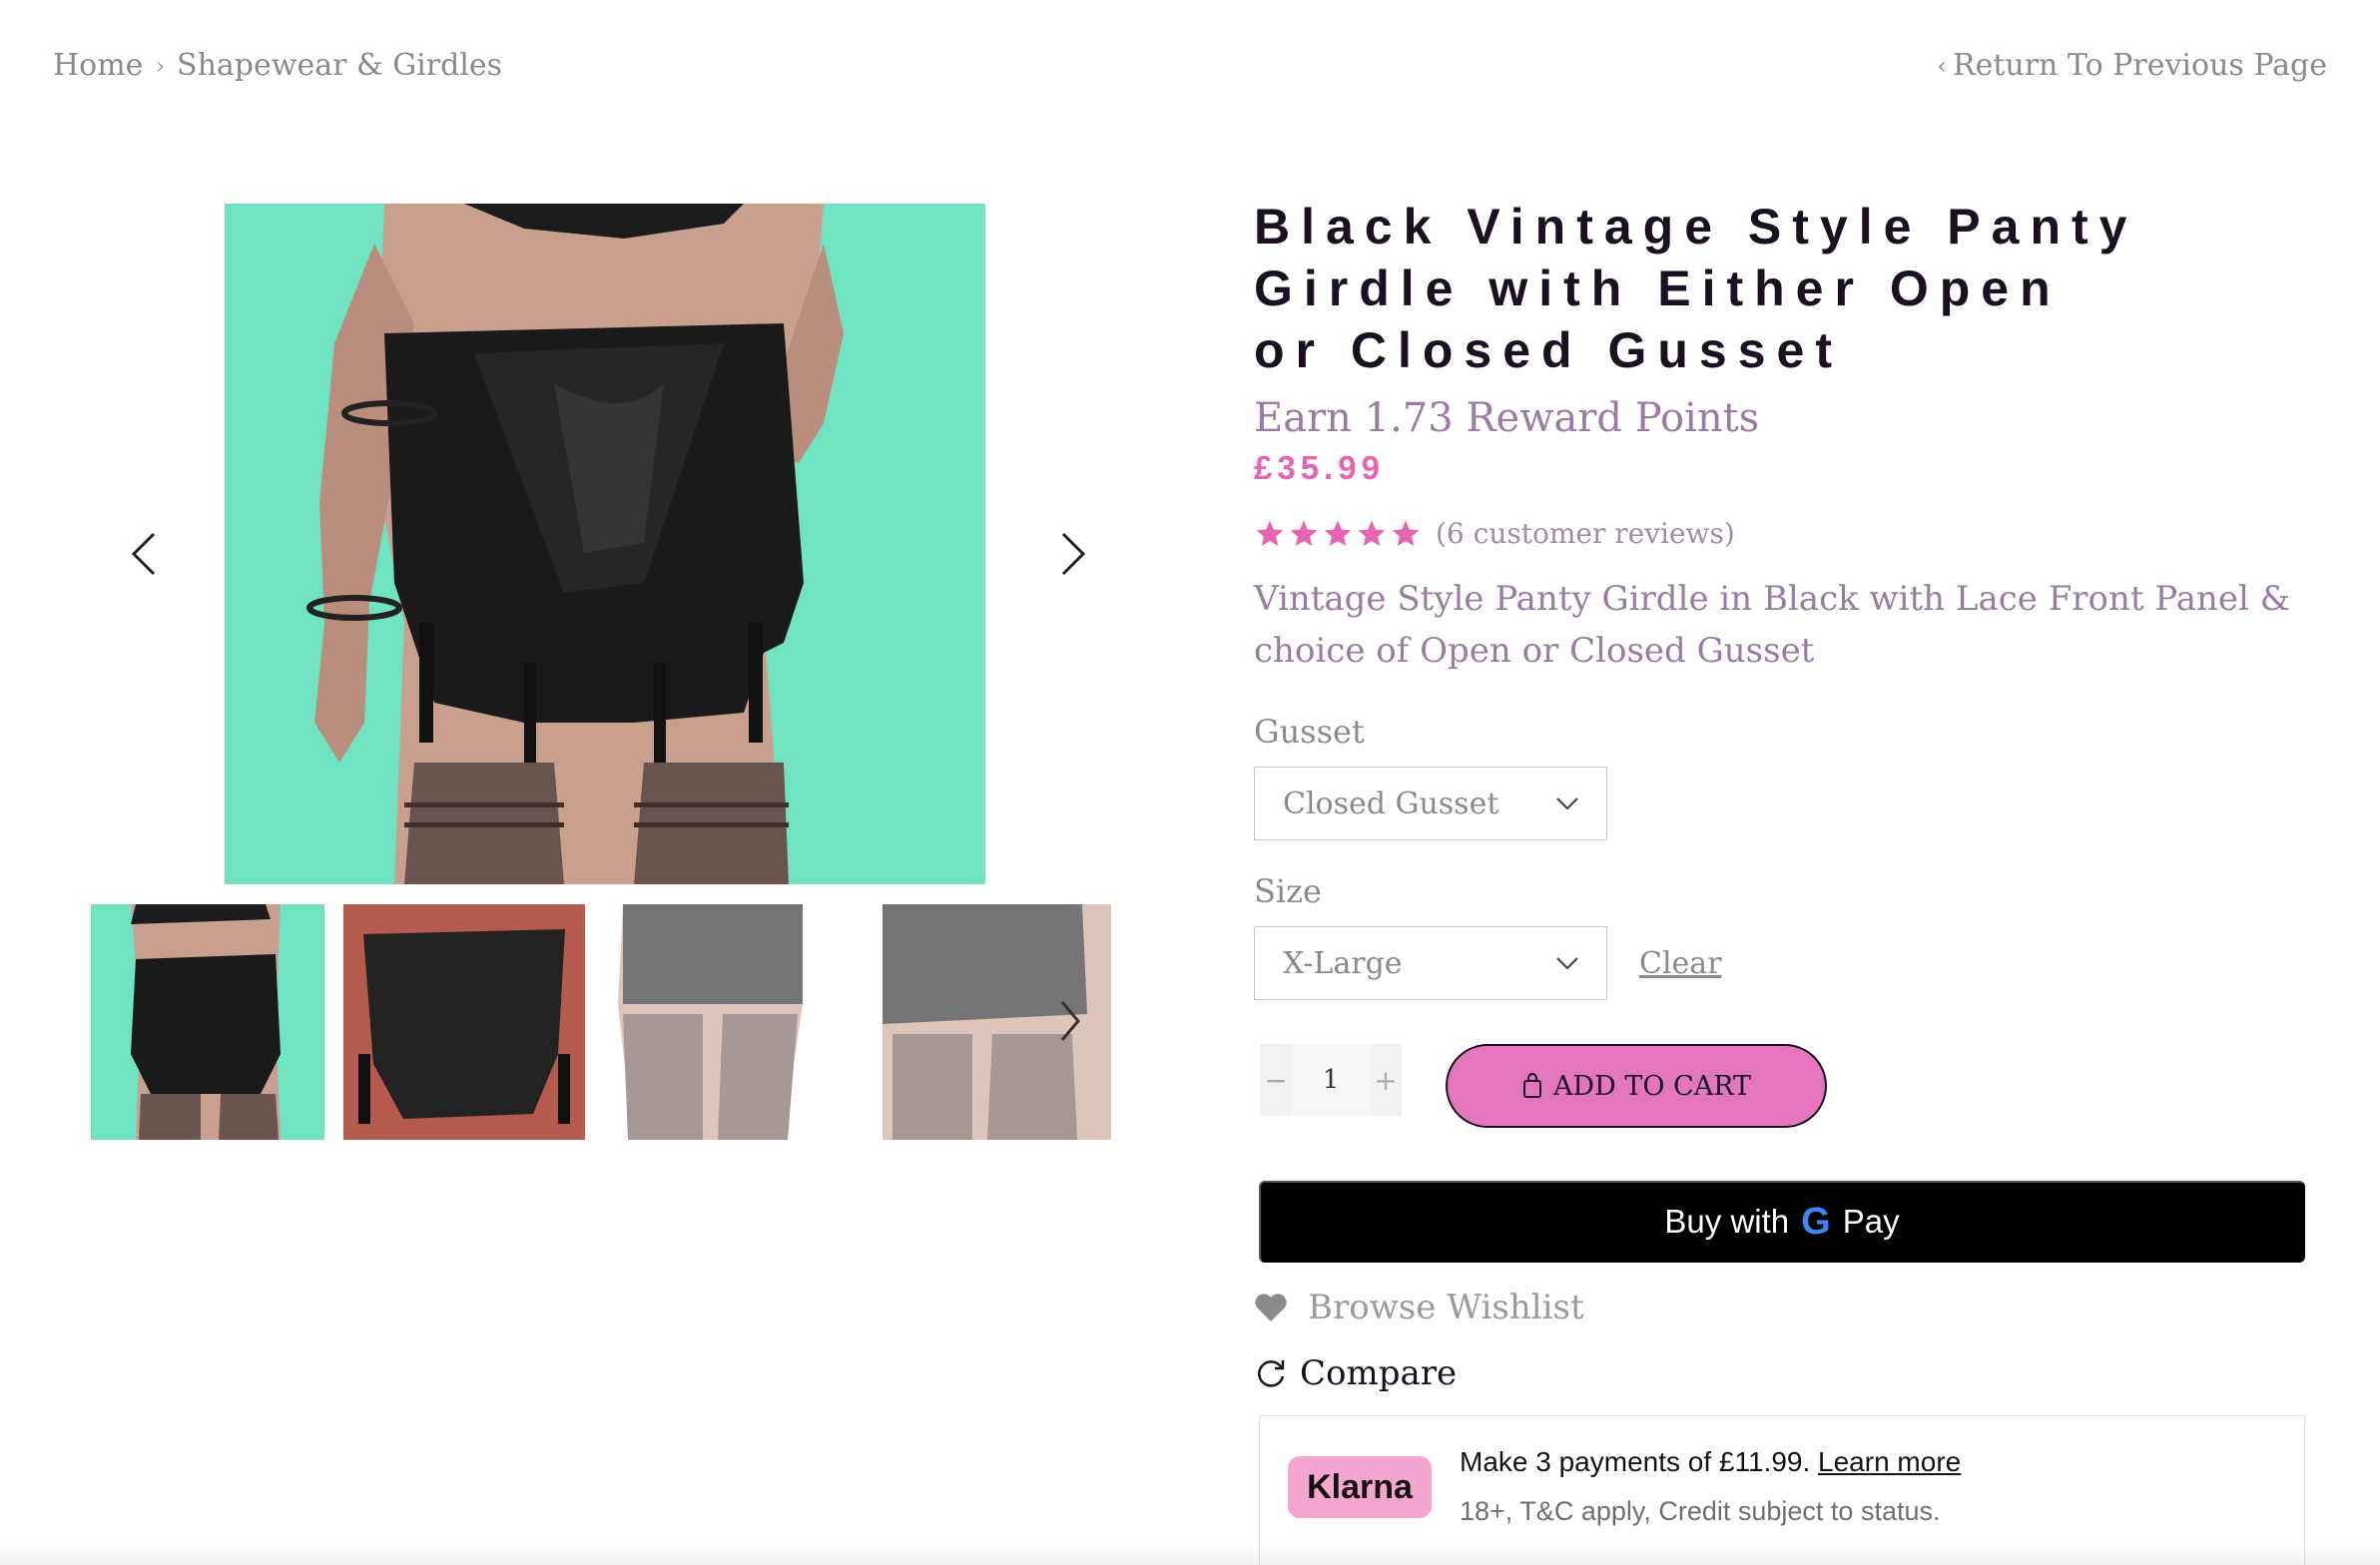 This screenshot has height=1565, width=2380. I want to click on breadcrumb-home: Home, so click(98, 65).